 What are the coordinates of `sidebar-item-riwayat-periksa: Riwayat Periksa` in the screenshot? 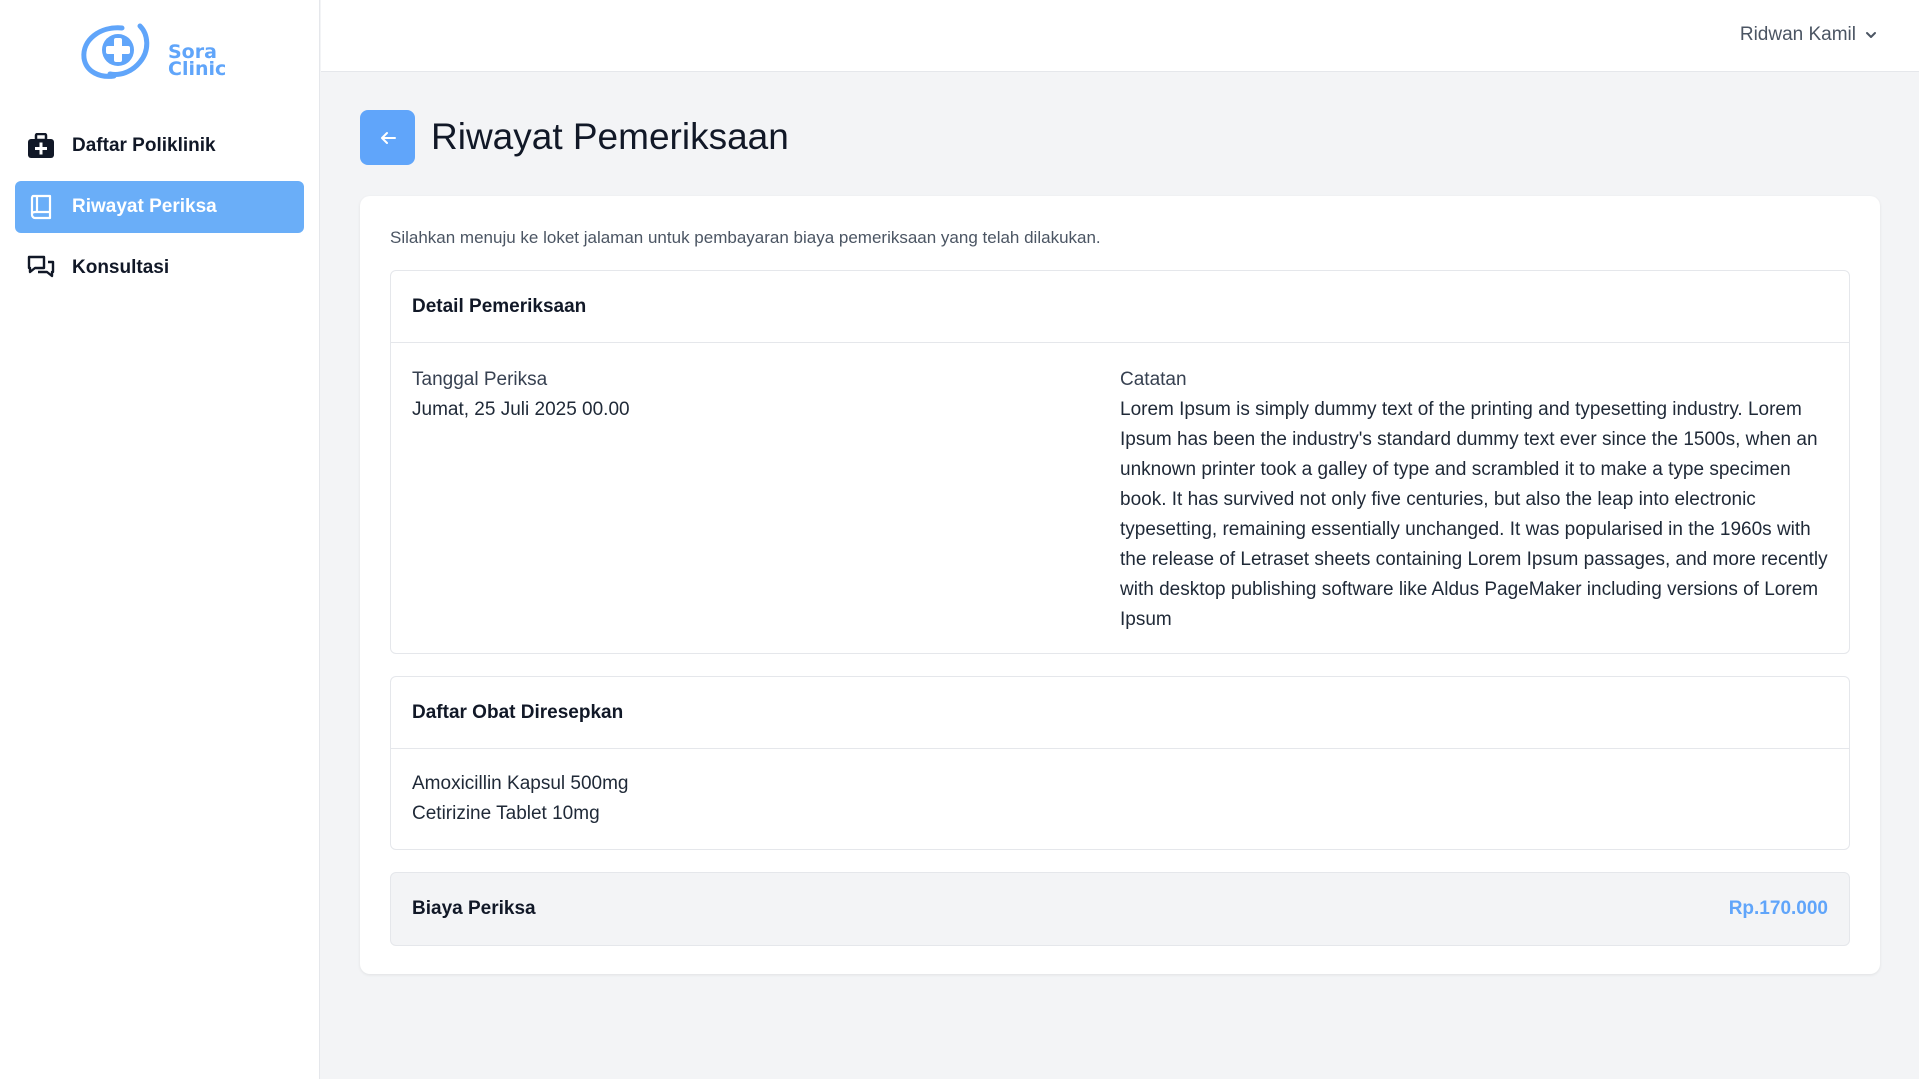 It's located at (159, 207).